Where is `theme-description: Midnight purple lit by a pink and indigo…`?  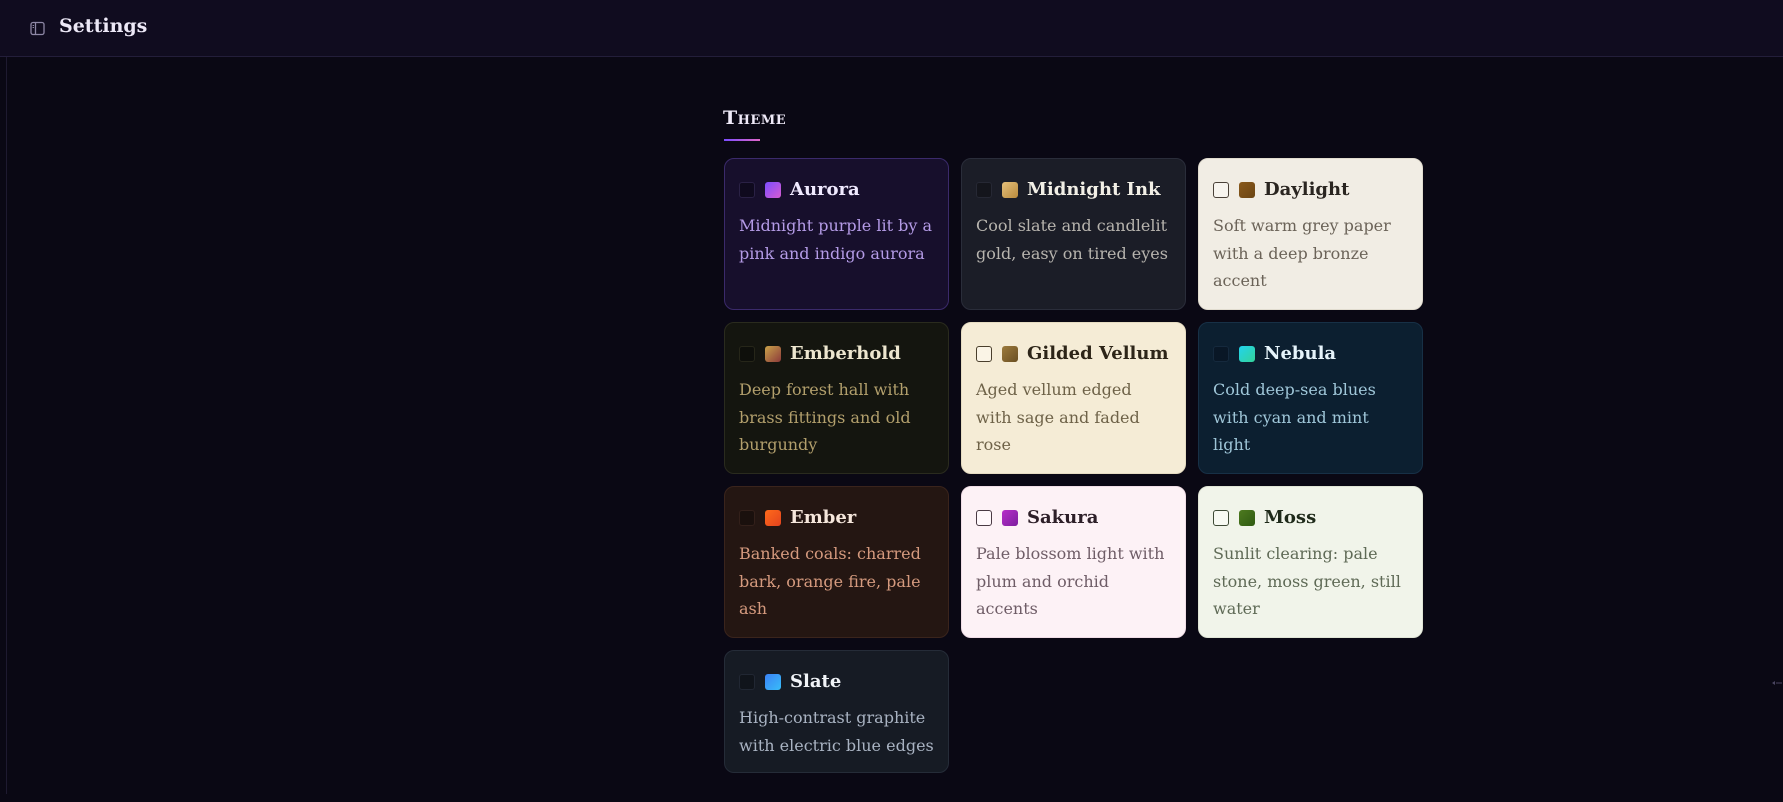 theme-description: Midnight purple lit by a pink and indigo… is located at coordinates (835, 239).